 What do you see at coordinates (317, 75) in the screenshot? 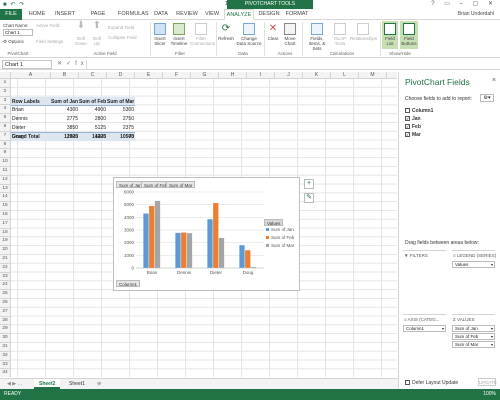
I see `column-header: K` at bounding box center [317, 75].